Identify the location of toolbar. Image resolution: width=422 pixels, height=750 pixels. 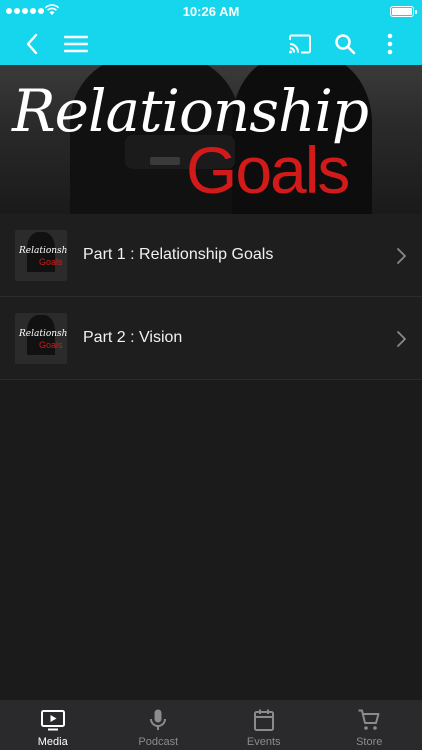
(211, 43).